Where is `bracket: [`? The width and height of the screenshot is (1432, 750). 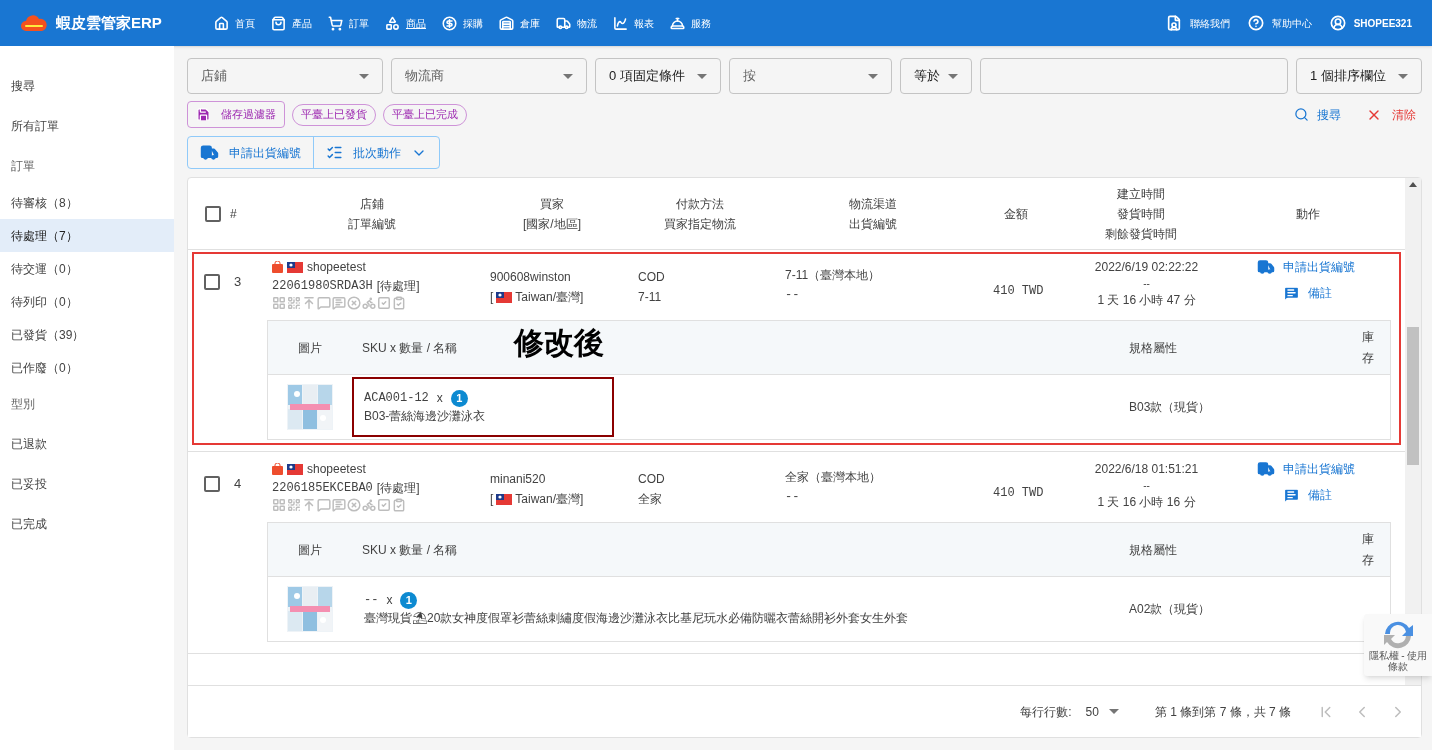 bracket: [ is located at coordinates (492, 297).